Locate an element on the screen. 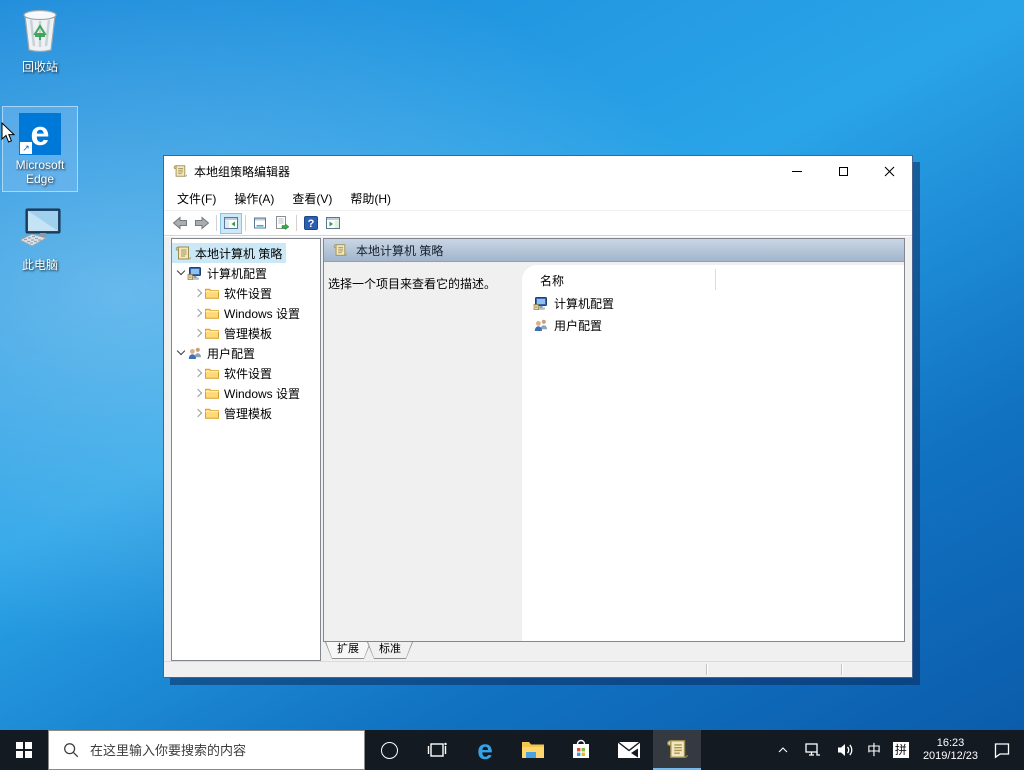 The height and width of the screenshot is (770, 1024). user-config-icon is located at coordinates (195, 353).